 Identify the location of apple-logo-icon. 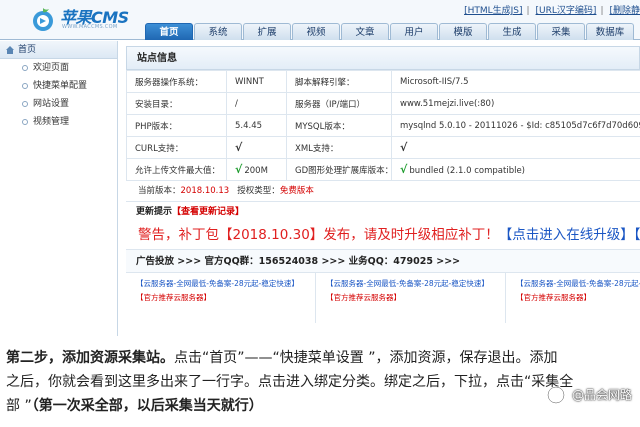
(43, 19).